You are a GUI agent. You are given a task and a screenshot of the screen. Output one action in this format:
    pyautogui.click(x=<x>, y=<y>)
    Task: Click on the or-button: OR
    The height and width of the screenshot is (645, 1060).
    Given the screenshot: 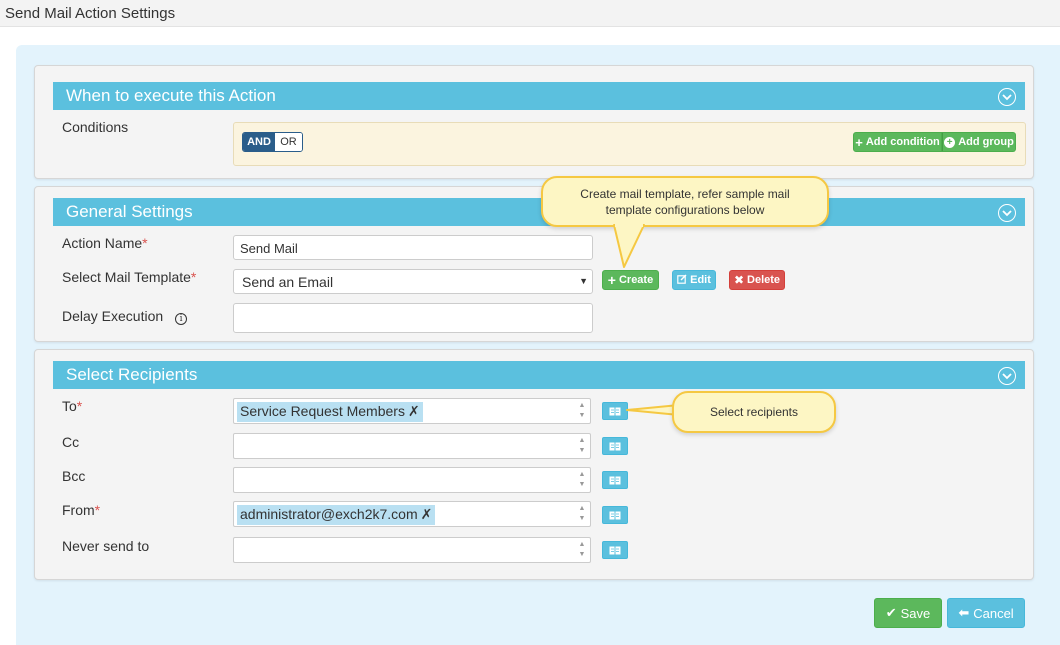 What is the action you would take?
    pyautogui.click(x=288, y=142)
    